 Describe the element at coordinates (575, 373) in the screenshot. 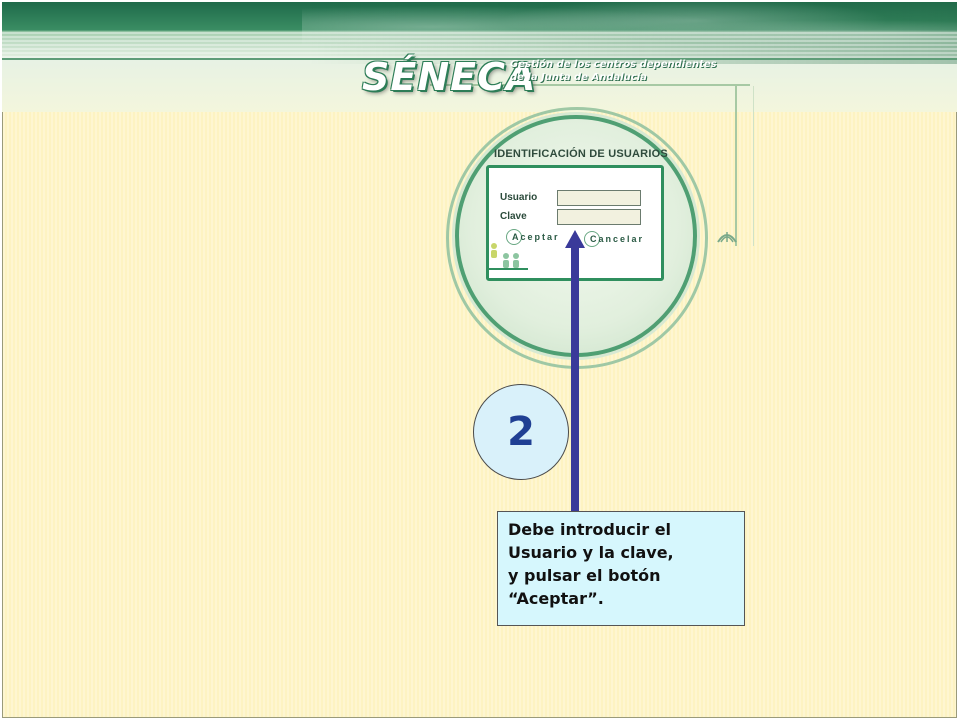

I see `up-arrow-icon` at that location.